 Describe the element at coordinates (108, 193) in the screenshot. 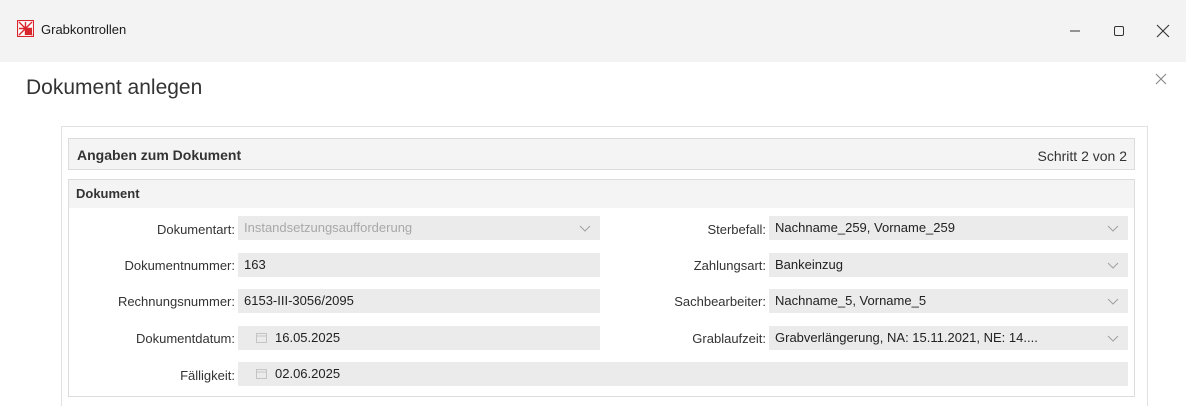

I see `section-title: Dokument` at that location.